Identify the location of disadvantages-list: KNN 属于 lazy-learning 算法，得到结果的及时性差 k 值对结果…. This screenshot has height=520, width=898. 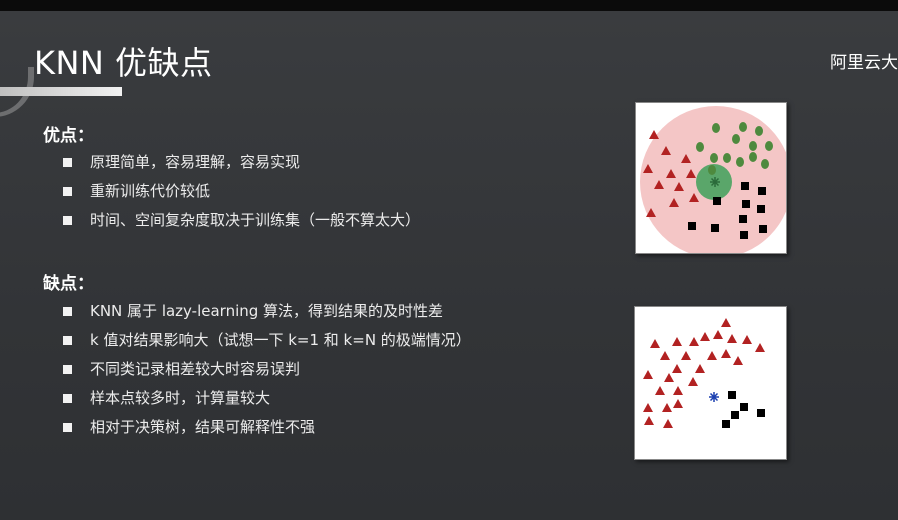
(267, 369).